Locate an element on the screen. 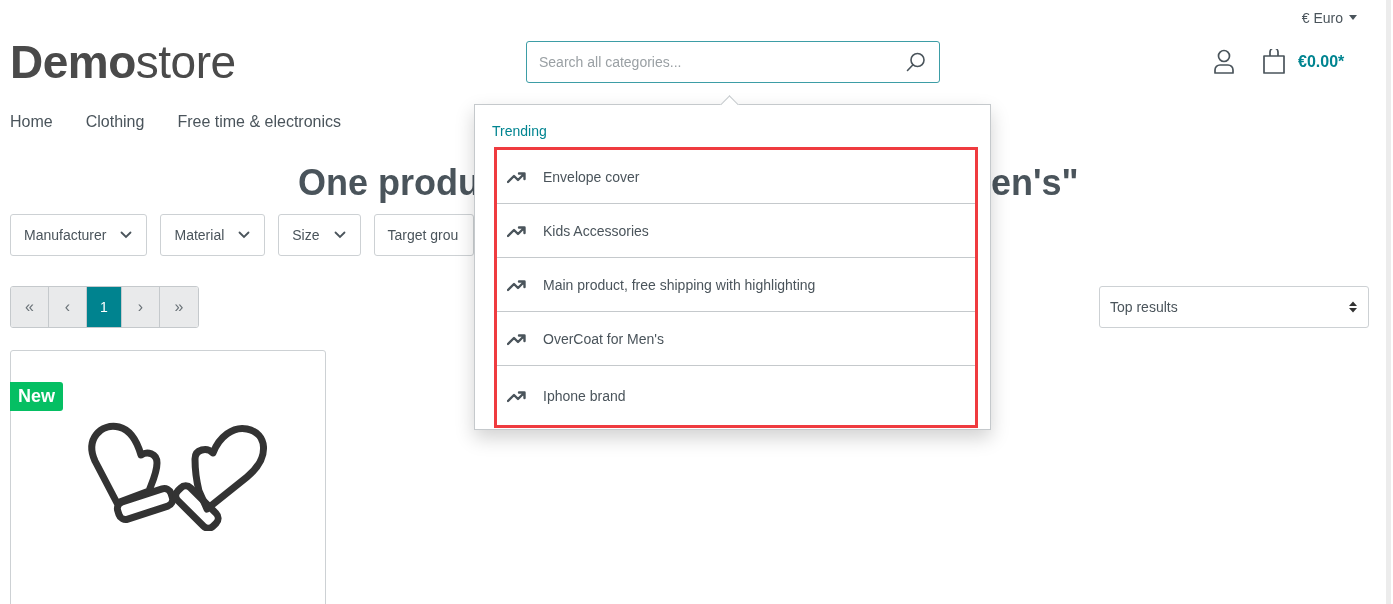 This screenshot has width=1393, height=604. filter-dropdown: Manufacturer is located at coordinates (79, 235).